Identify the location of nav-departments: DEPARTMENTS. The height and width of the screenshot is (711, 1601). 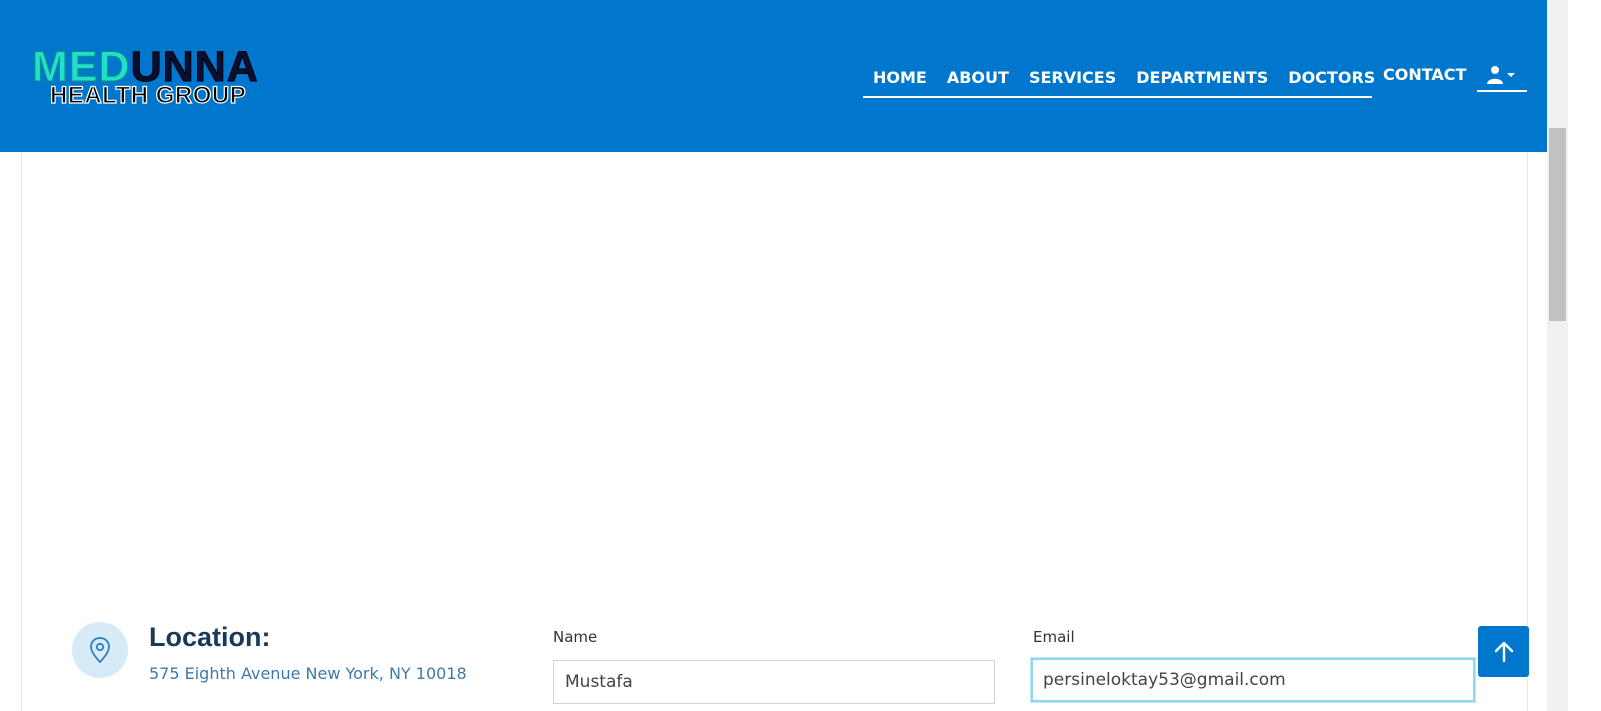
(1202, 78).